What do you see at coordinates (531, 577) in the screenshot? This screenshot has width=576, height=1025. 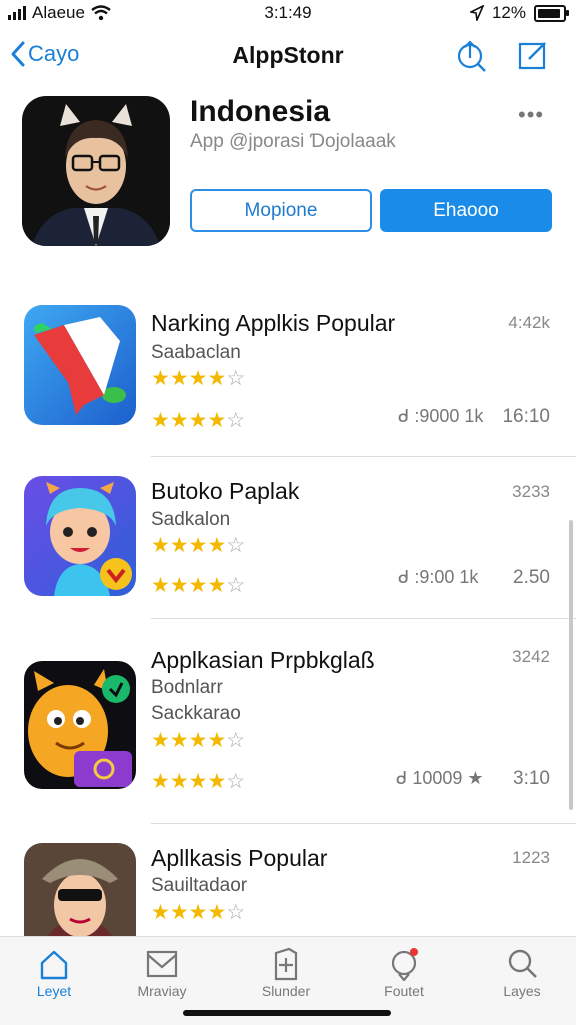 I see `app-time: 2.50` at bounding box center [531, 577].